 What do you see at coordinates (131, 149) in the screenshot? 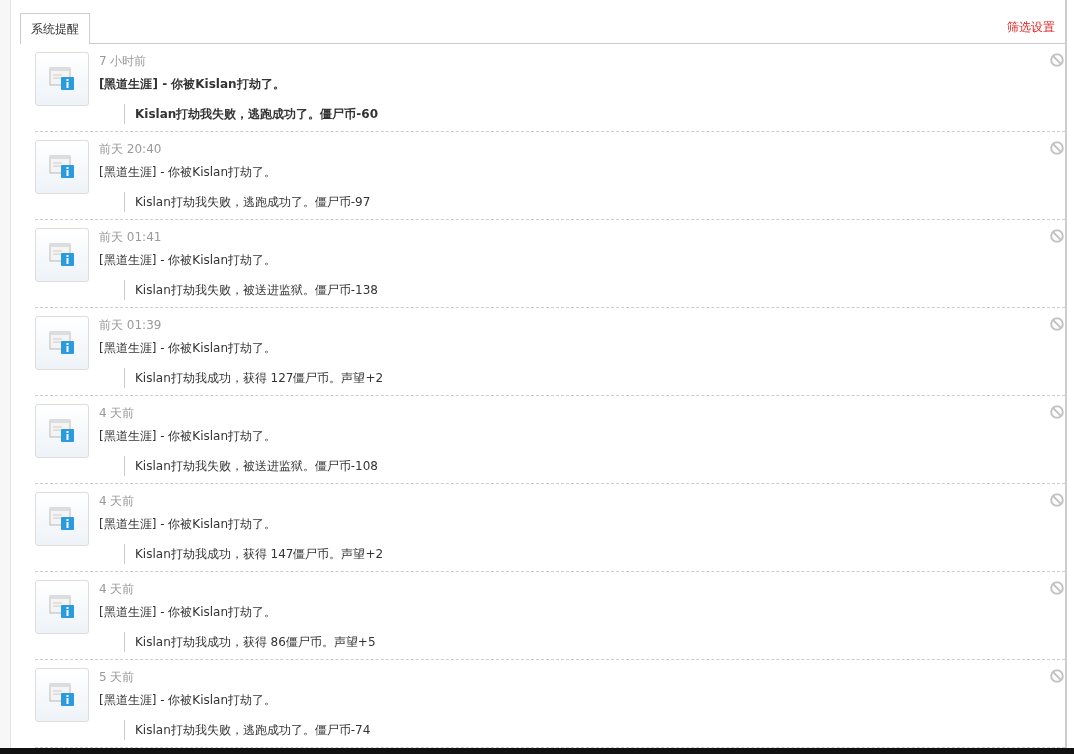
I see `notice-time: 前天 20:40` at bounding box center [131, 149].